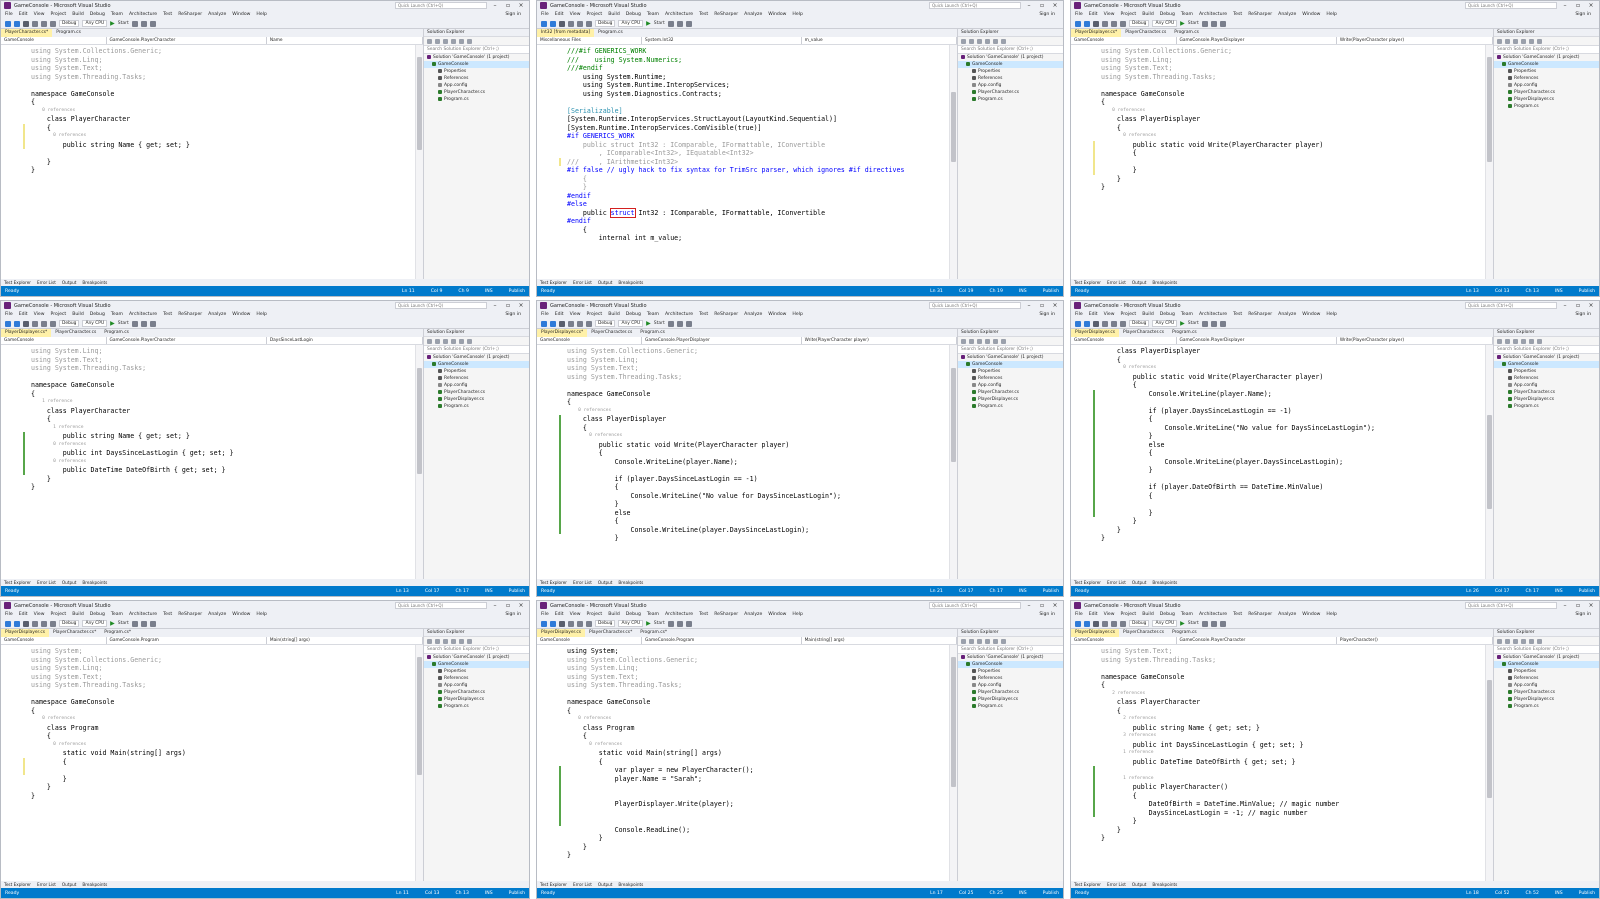  I want to click on platform-dropdown: Any CPU, so click(1165, 323).